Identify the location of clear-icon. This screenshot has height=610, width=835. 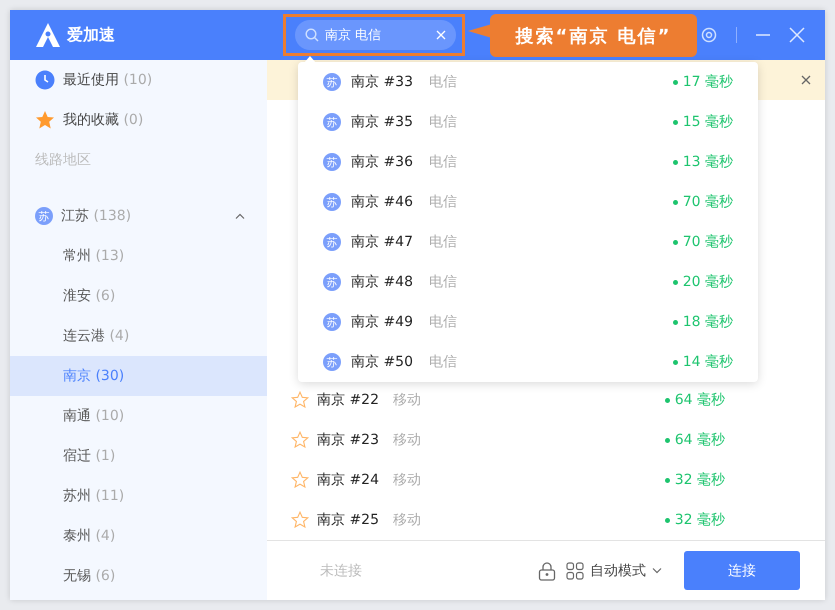
(441, 35).